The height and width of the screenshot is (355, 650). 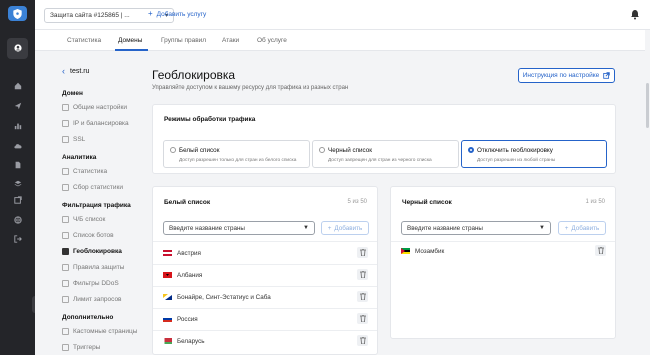 What do you see at coordinates (17, 239) in the screenshot?
I see `logout-icon` at bounding box center [17, 239].